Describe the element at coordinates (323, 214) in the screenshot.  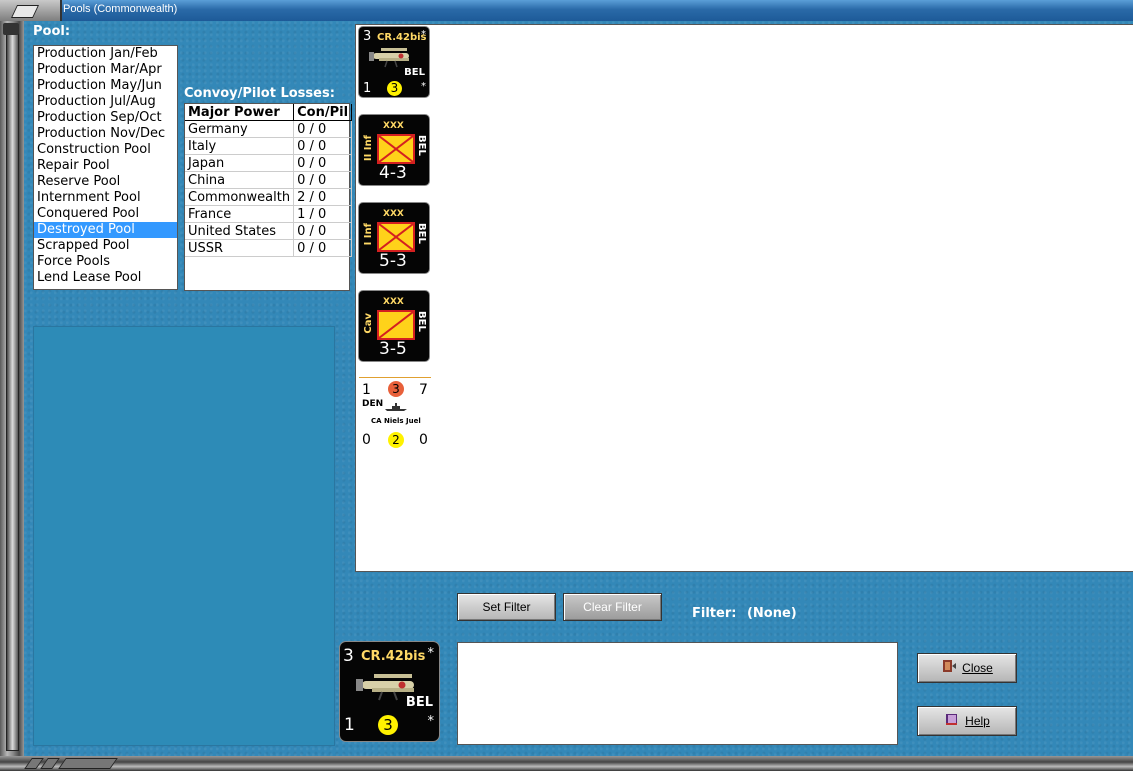
I see `loss-cell: 1 / 0` at that location.